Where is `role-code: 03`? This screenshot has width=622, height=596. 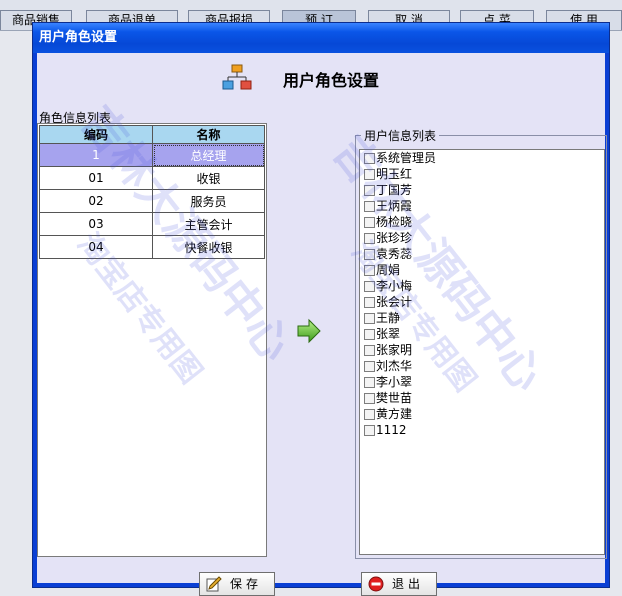
role-code: 03 is located at coordinates (96, 224).